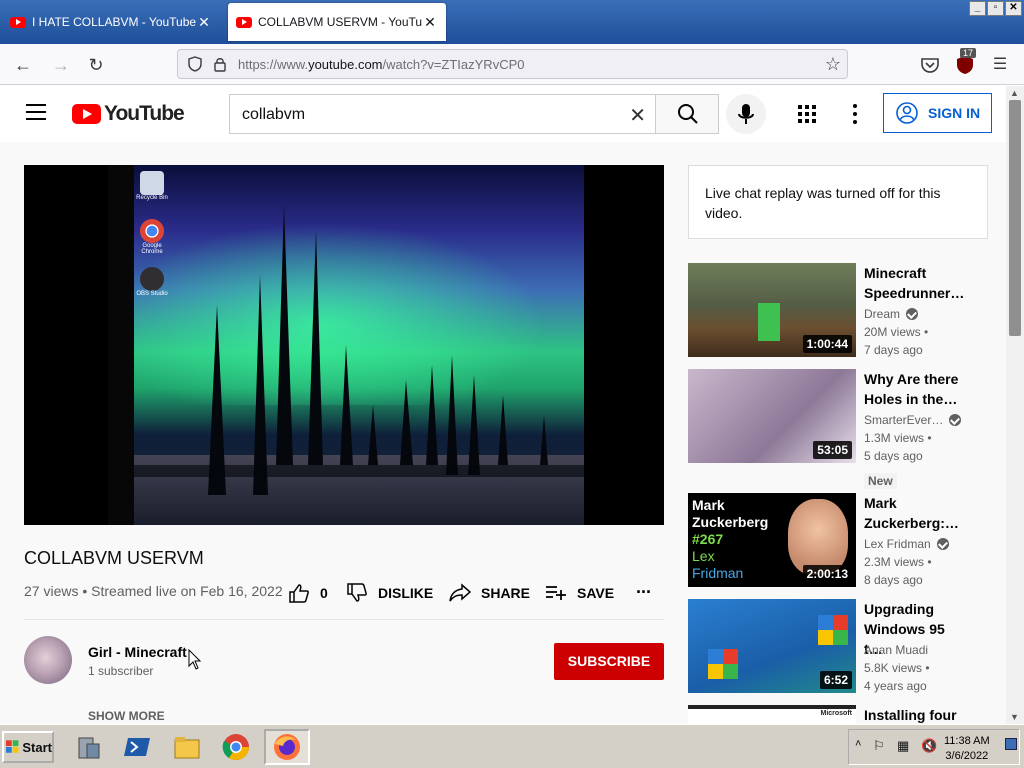 The image size is (1024, 768). I want to click on scrollbar-thumb, so click(1015, 218).